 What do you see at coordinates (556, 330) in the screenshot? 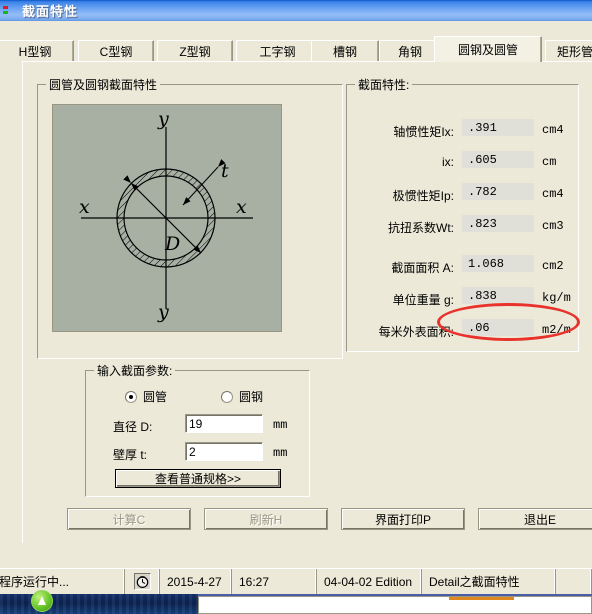
I see `result-unit-surface-area: m2/m` at bounding box center [556, 330].